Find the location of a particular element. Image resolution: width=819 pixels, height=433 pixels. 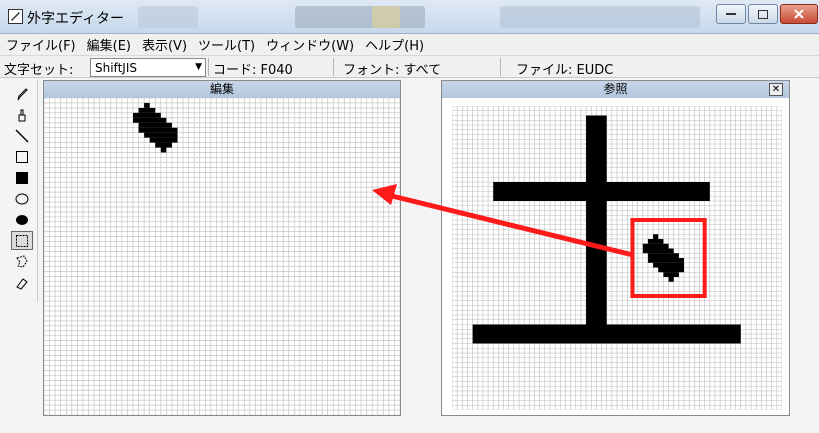

charset-label: 文字セット: is located at coordinates (39, 70).